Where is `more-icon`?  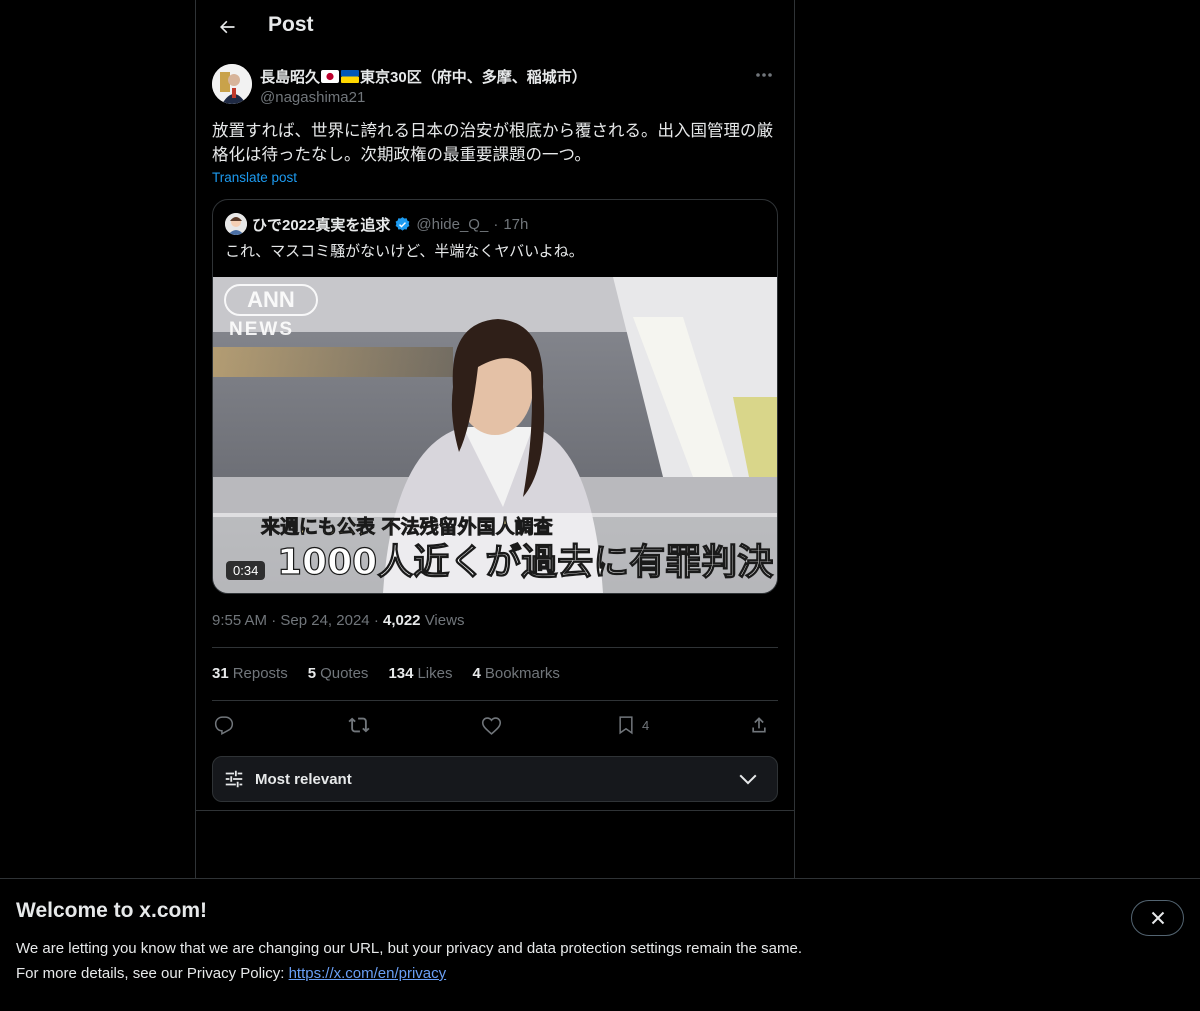 more-icon is located at coordinates (764, 75).